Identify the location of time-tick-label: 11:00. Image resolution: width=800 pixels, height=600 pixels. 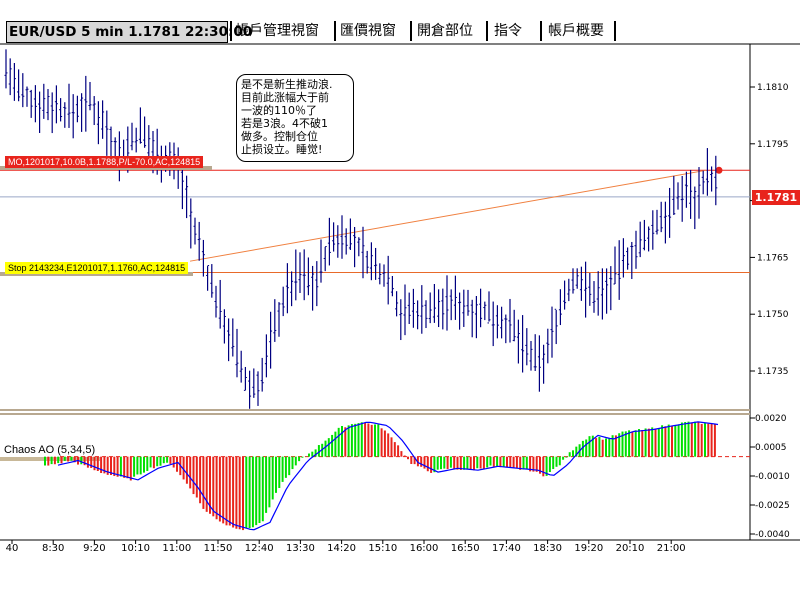
(176, 548).